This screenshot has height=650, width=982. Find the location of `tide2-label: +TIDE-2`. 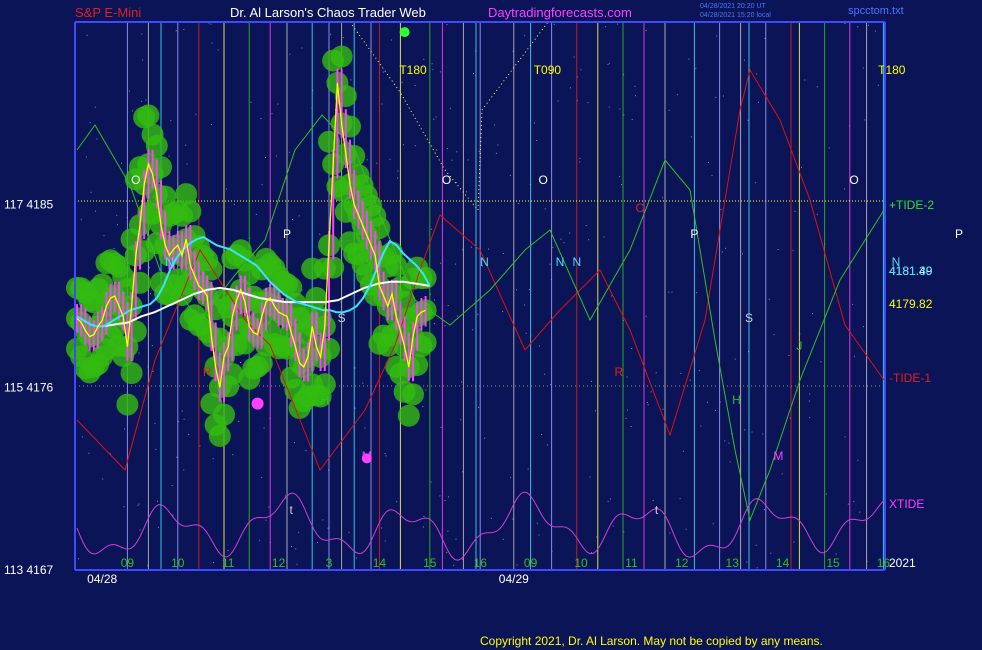

tide2-label: +TIDE-2 is located at coordinates (911, 205).